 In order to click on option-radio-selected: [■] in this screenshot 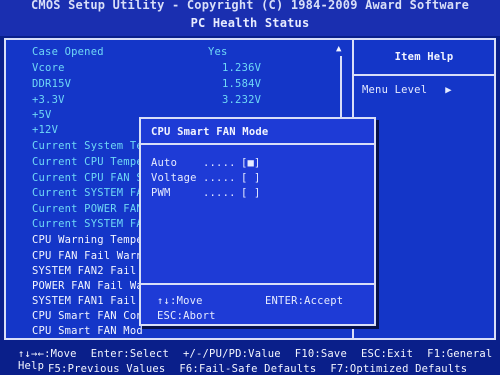, I will do `click(251, 163)`.